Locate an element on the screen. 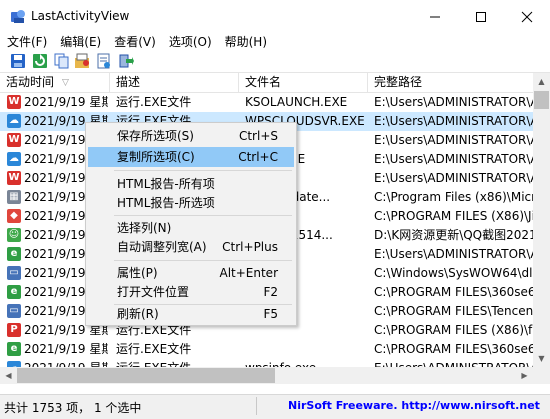  minimize-icon is located at coordinates (435, 16).